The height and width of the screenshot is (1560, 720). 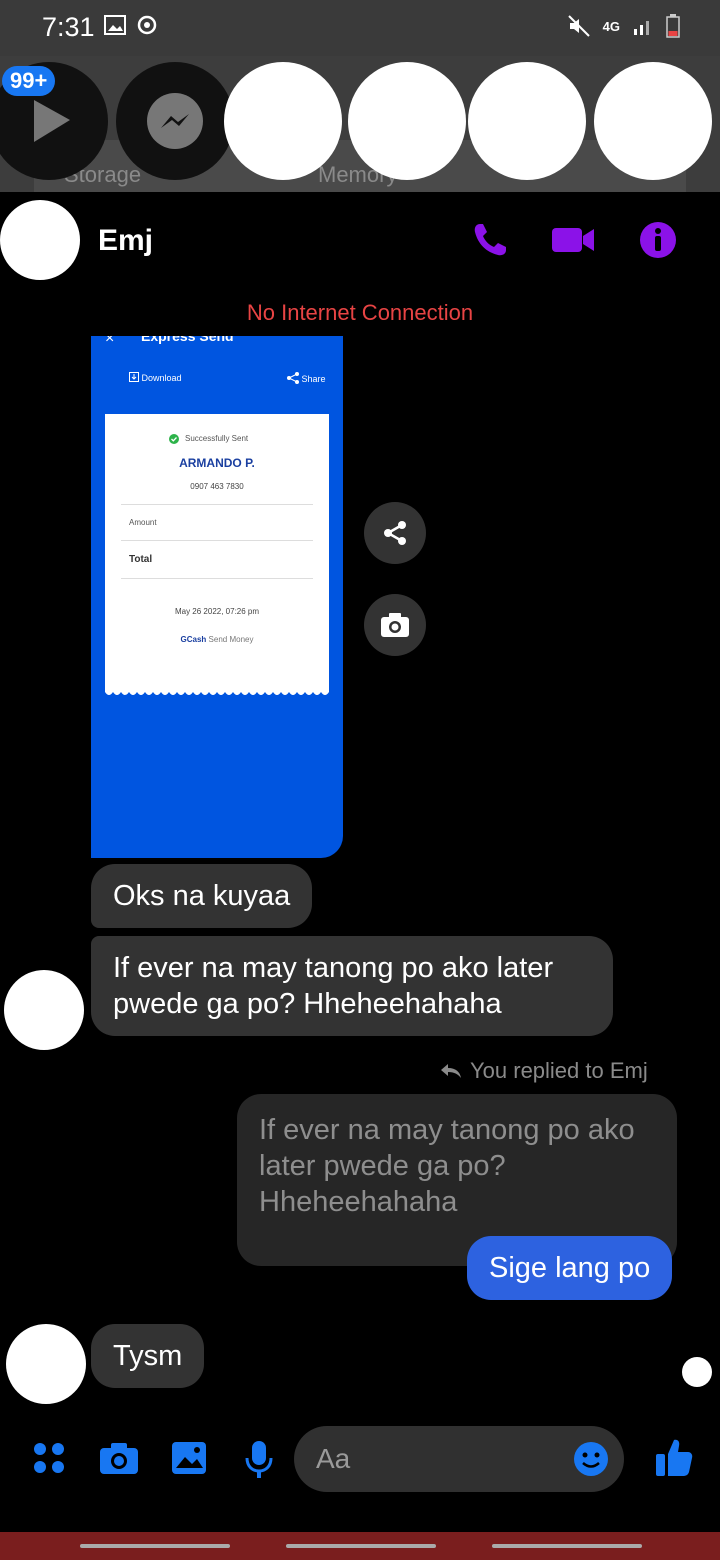 What do you see at coordinates (29, 81) in the screenshot?
I see `unread-count-badge: 99+` at bounding box center [29, 81].